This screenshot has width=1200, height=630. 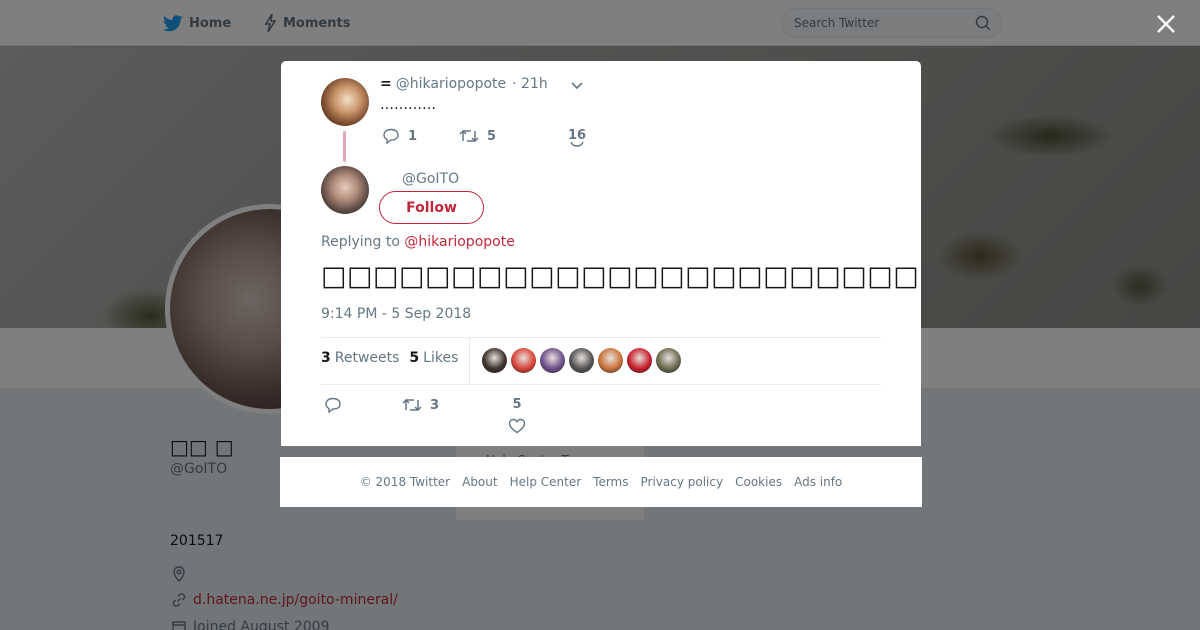 I want to click on footer-help-link: Help Center, so click(x=546, y=482).